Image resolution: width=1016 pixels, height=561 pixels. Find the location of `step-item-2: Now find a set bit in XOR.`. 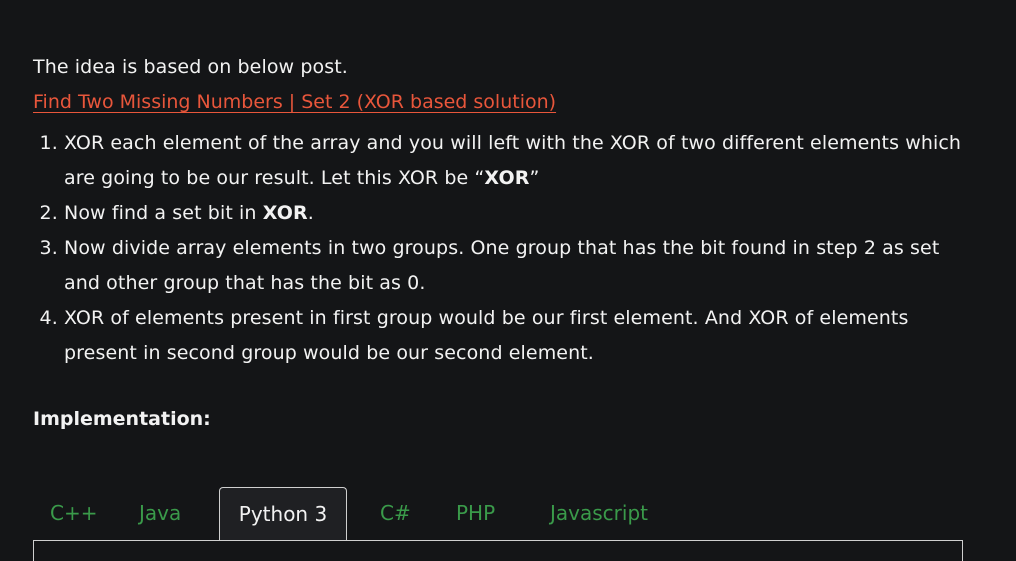

step-item-2: Now find a set bit in XOR. is located at coordinates (518, 213).